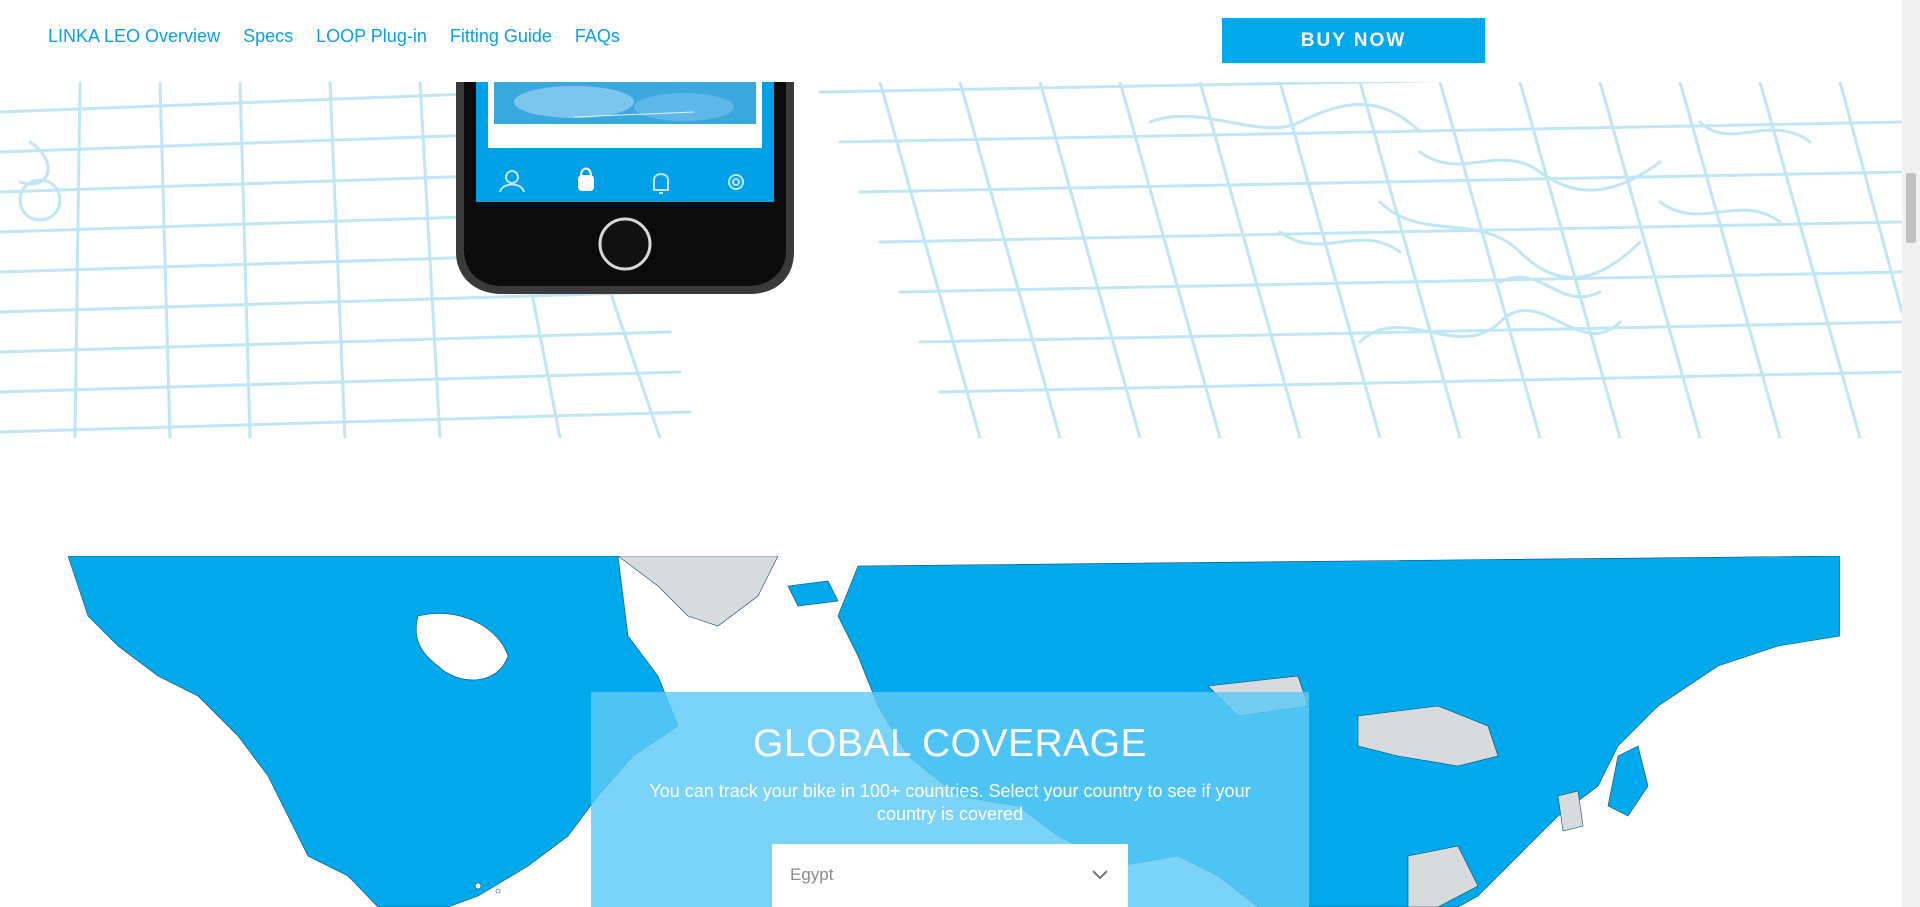 Image resolution: width=1920 pixels, height=907 pixels. Describe the element at coordinates (1911, 208) in the screenshot. I see `scrollbar-thumb` at that location.